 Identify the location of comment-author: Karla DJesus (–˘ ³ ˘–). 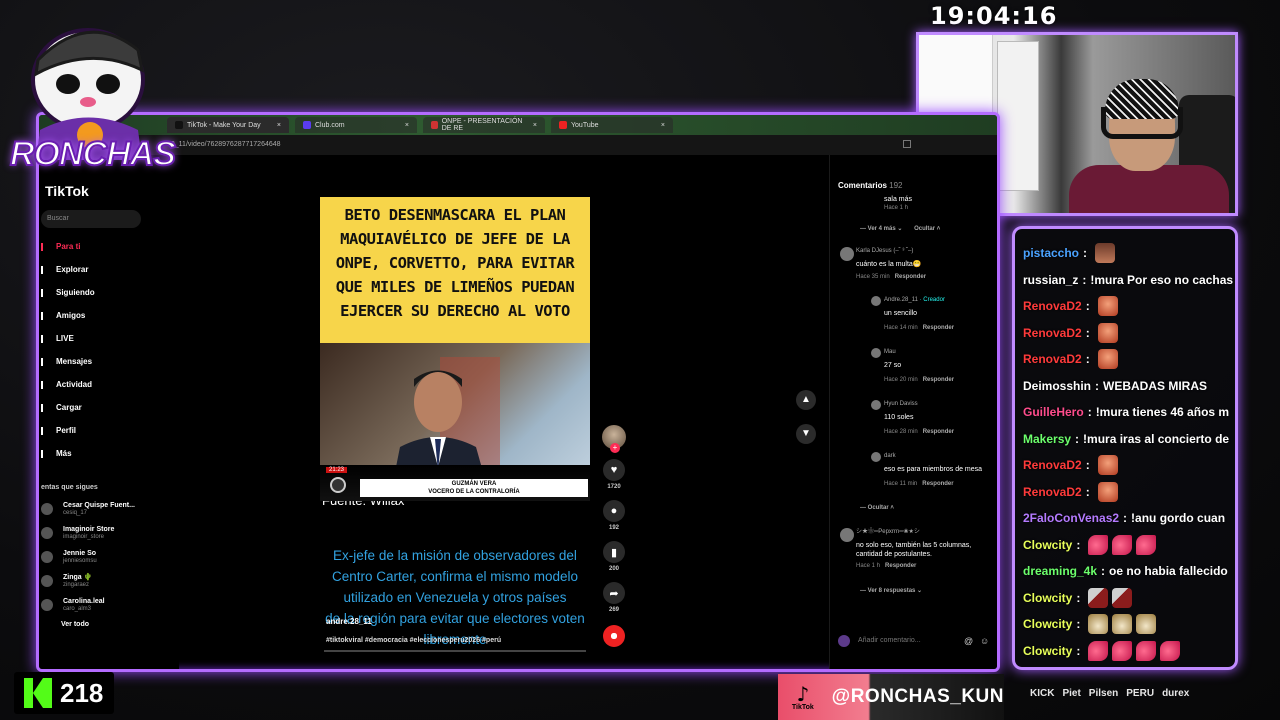
(926, 251).